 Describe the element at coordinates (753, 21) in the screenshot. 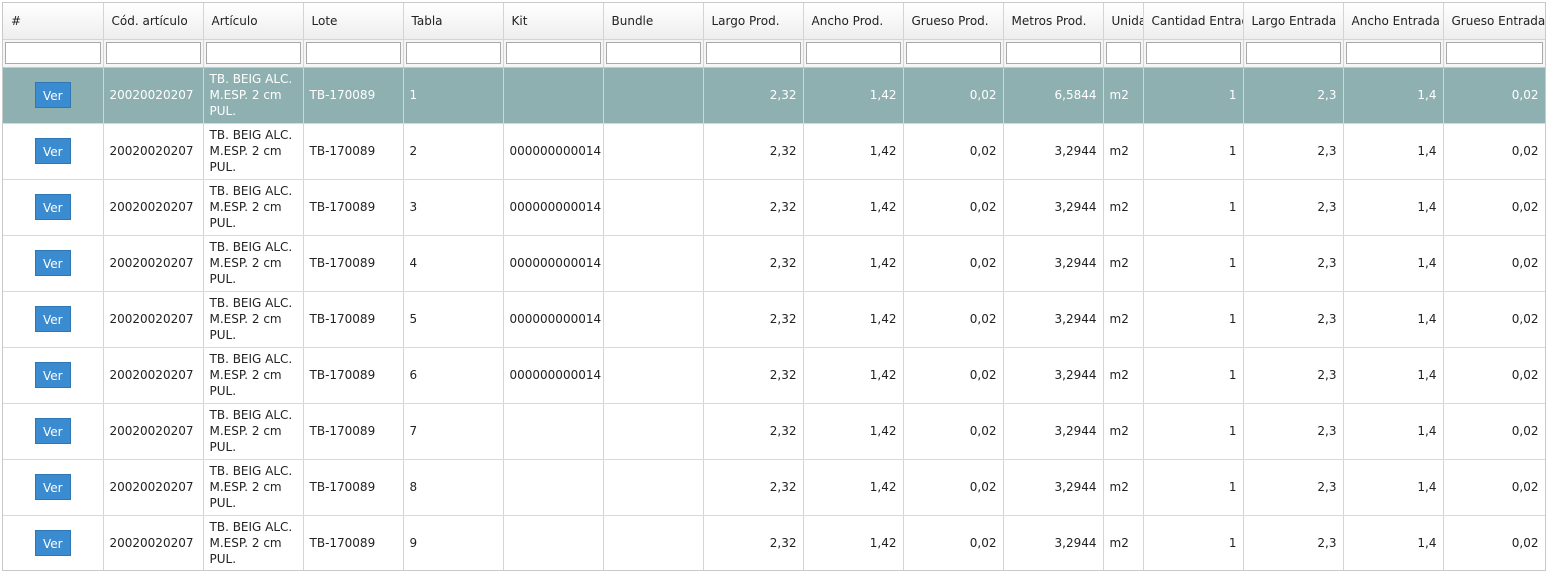

I see `column-header-largo-prod: Largo Prod.` at that location.